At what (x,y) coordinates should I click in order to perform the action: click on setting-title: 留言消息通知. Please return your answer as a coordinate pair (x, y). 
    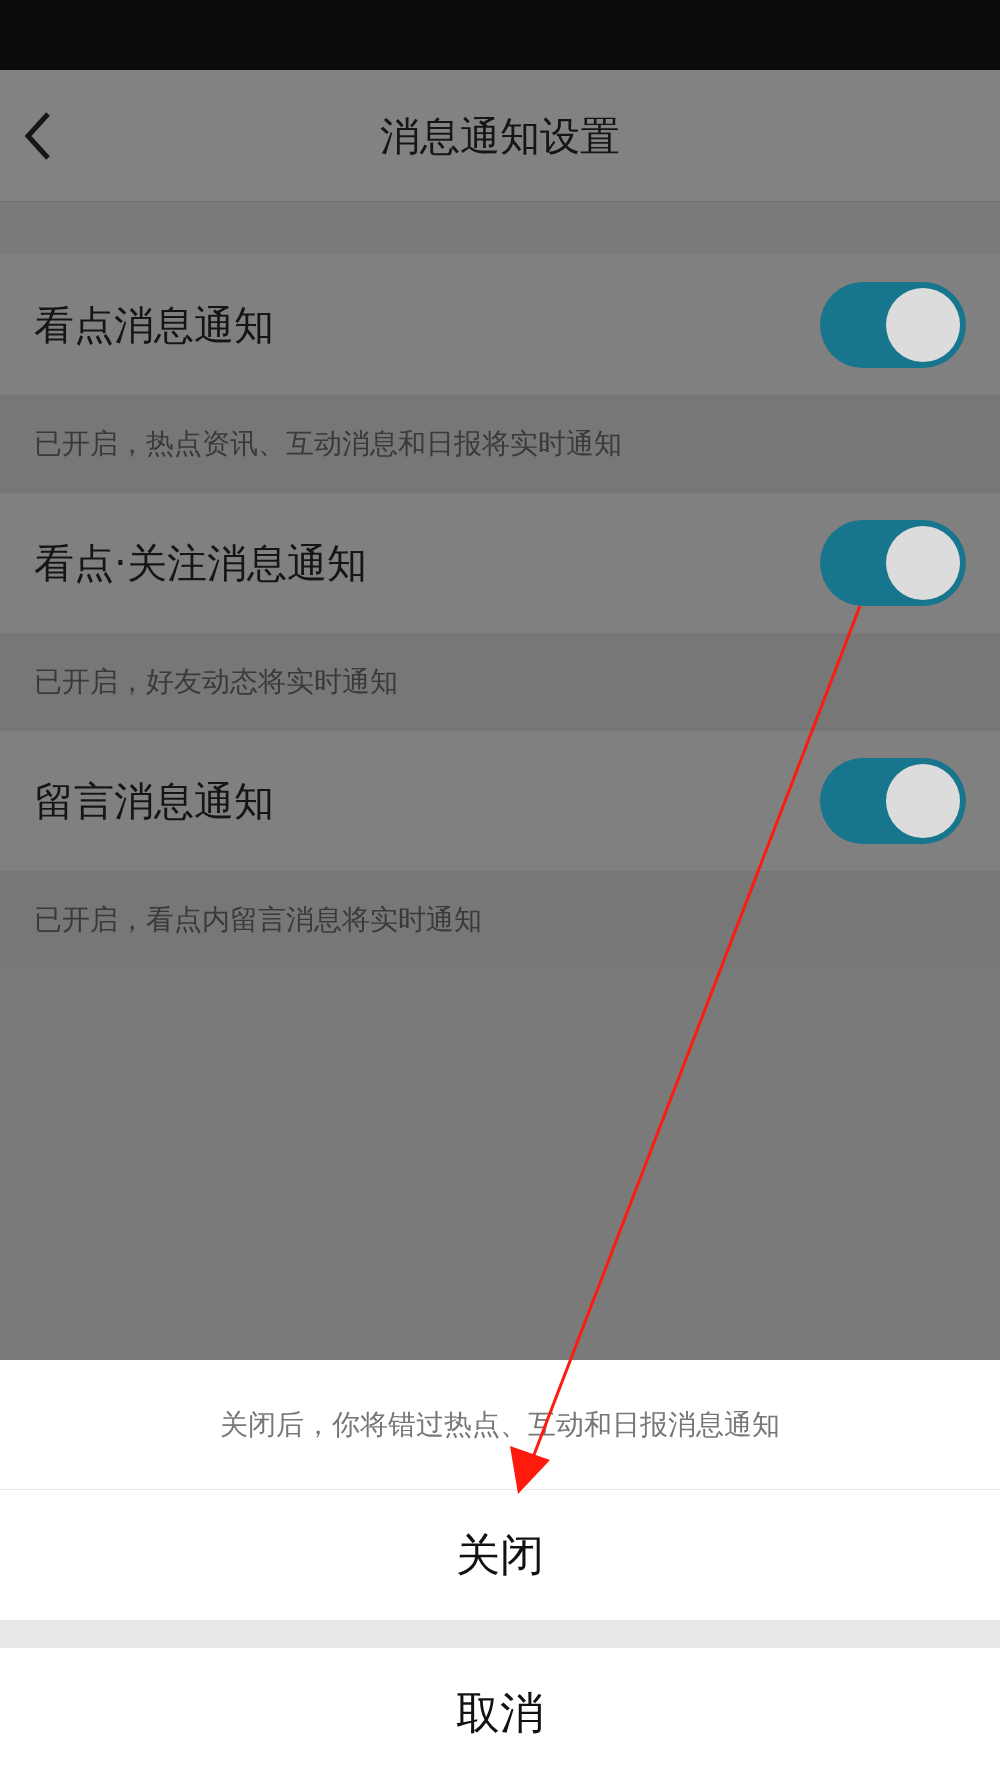
    Looking at the image, I should click on (154, 801).